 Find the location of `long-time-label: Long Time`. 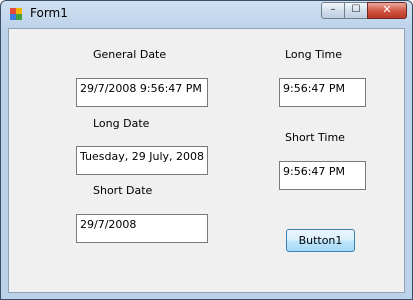

long-time-label: Long Time is located at coordinates (314, 54).